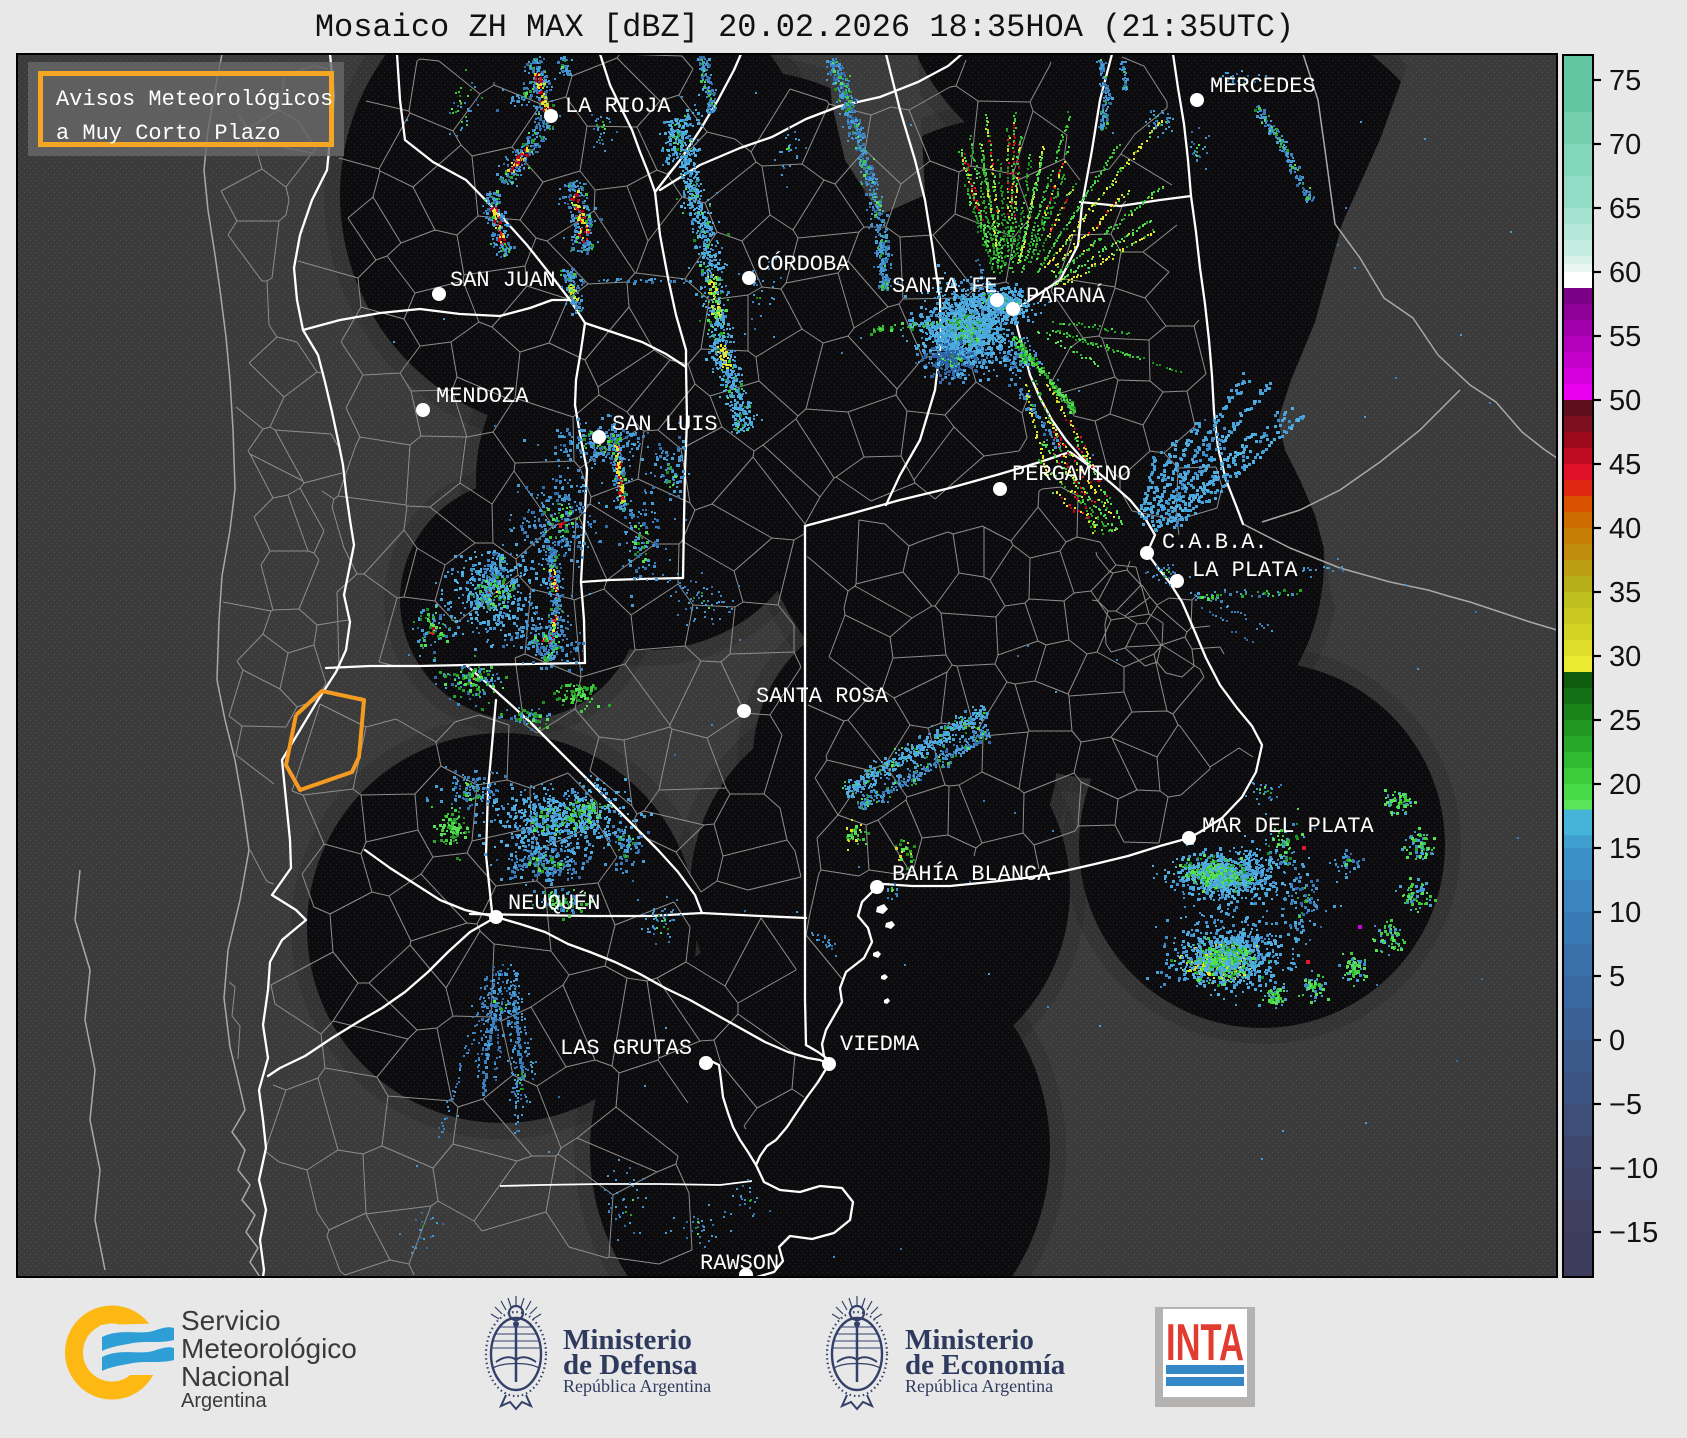 This screenshot has height=1438, width=1687. I want to click on svg-text: 0, so click(1617, 1041).